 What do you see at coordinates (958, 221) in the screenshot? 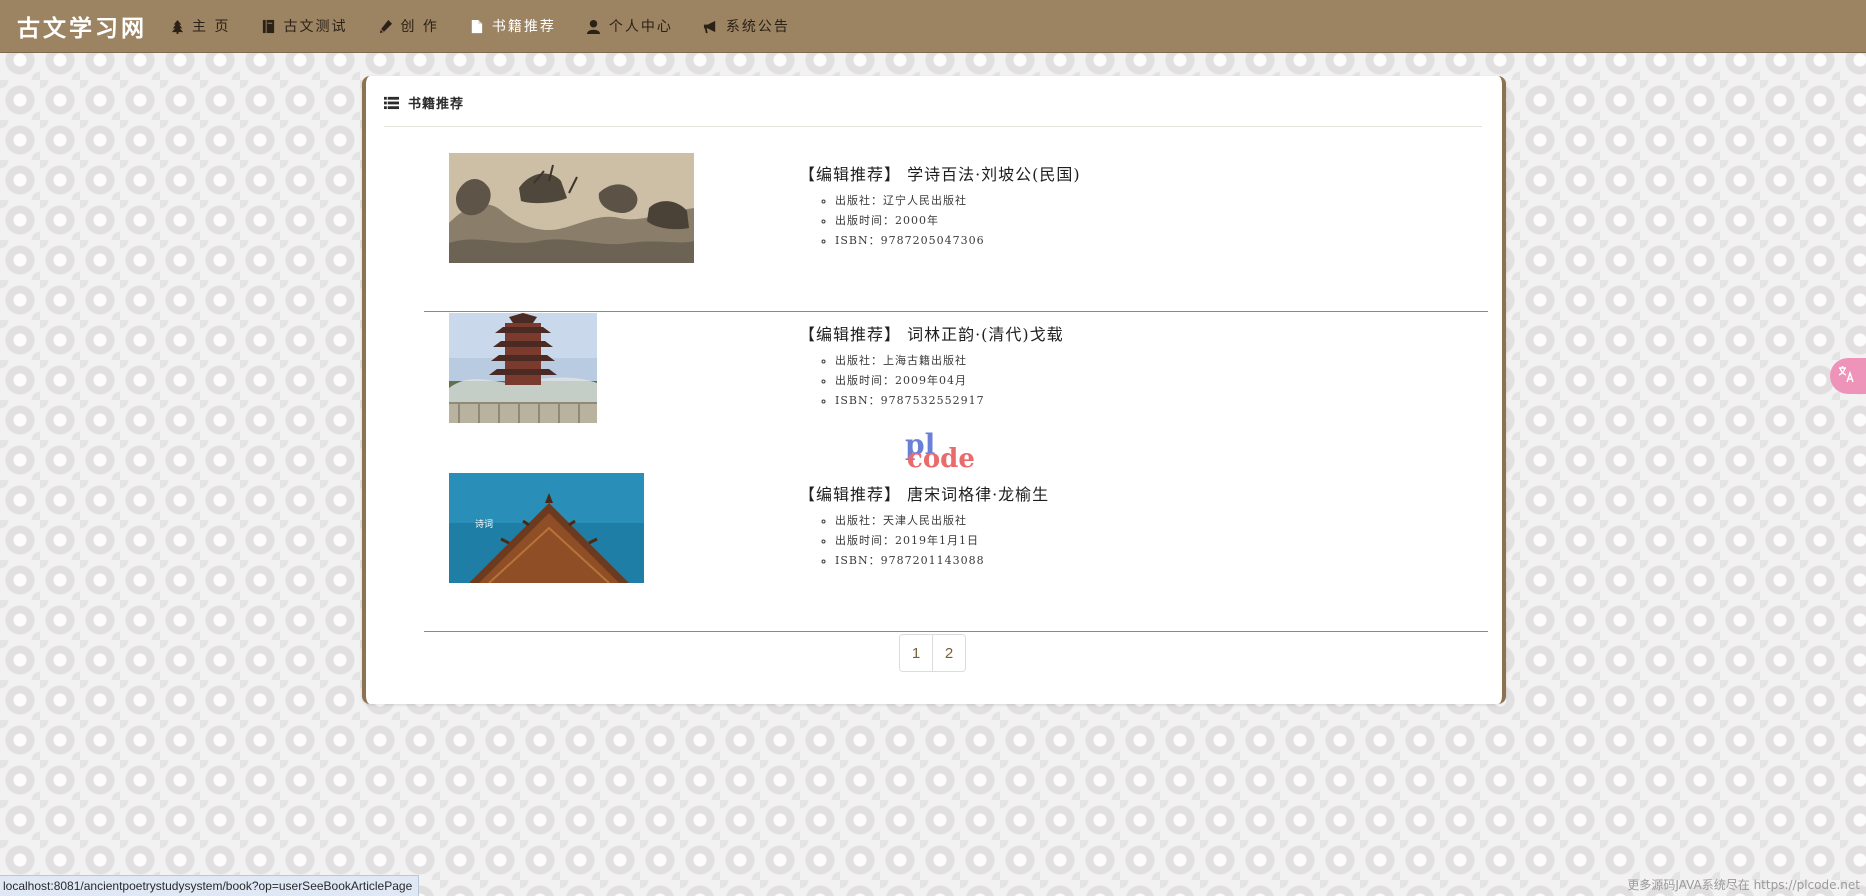
I see `book-date: 出版时间：2000年` at bounding box center [958, 221].